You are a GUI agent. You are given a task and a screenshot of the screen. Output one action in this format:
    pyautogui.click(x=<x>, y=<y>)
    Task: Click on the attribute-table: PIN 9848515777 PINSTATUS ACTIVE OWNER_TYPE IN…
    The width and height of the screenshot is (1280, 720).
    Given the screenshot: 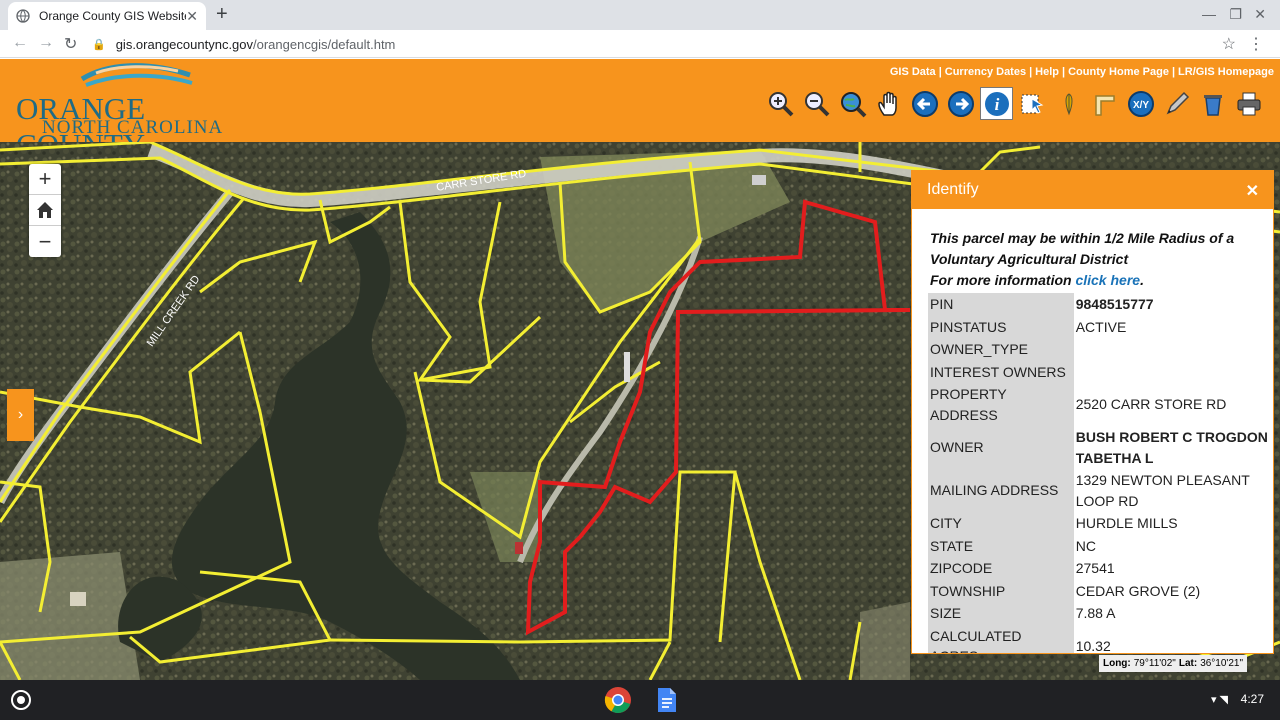 What is the action you would take?
    pyautogui.click(x=1100, y=473)
    